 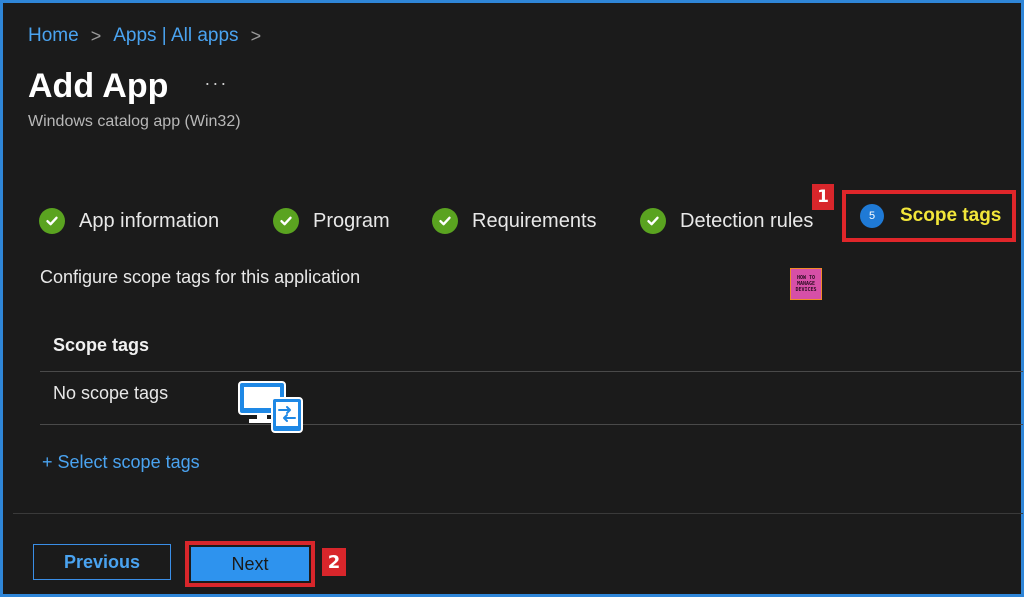 I want to click on scope-tags-column-header: Scope tags, so click(x=101, y=345).